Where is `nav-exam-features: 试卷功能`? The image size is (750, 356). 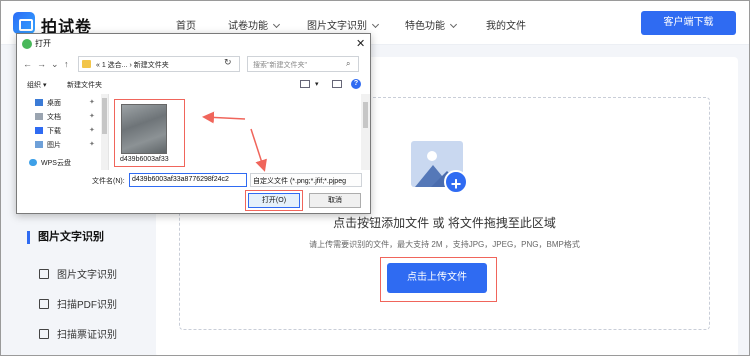
nav-exam-features: 试卷功能 is located at coordinates (254, 24).